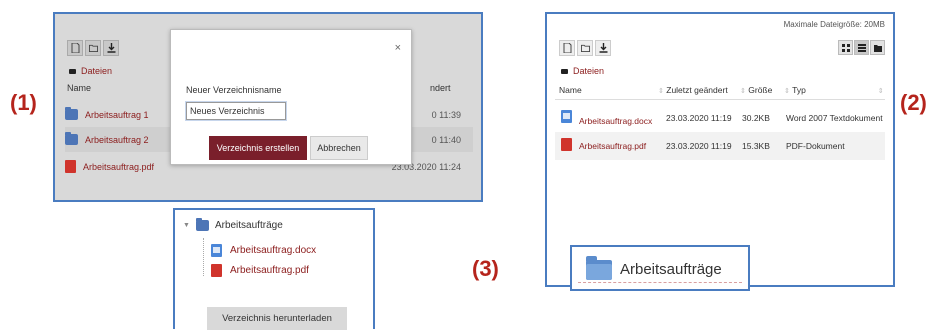 This screenshot has width=937, height=330. Describe the element at coordinates (913, 102) in the screenshot. I see `label-2: (2)` at that location.